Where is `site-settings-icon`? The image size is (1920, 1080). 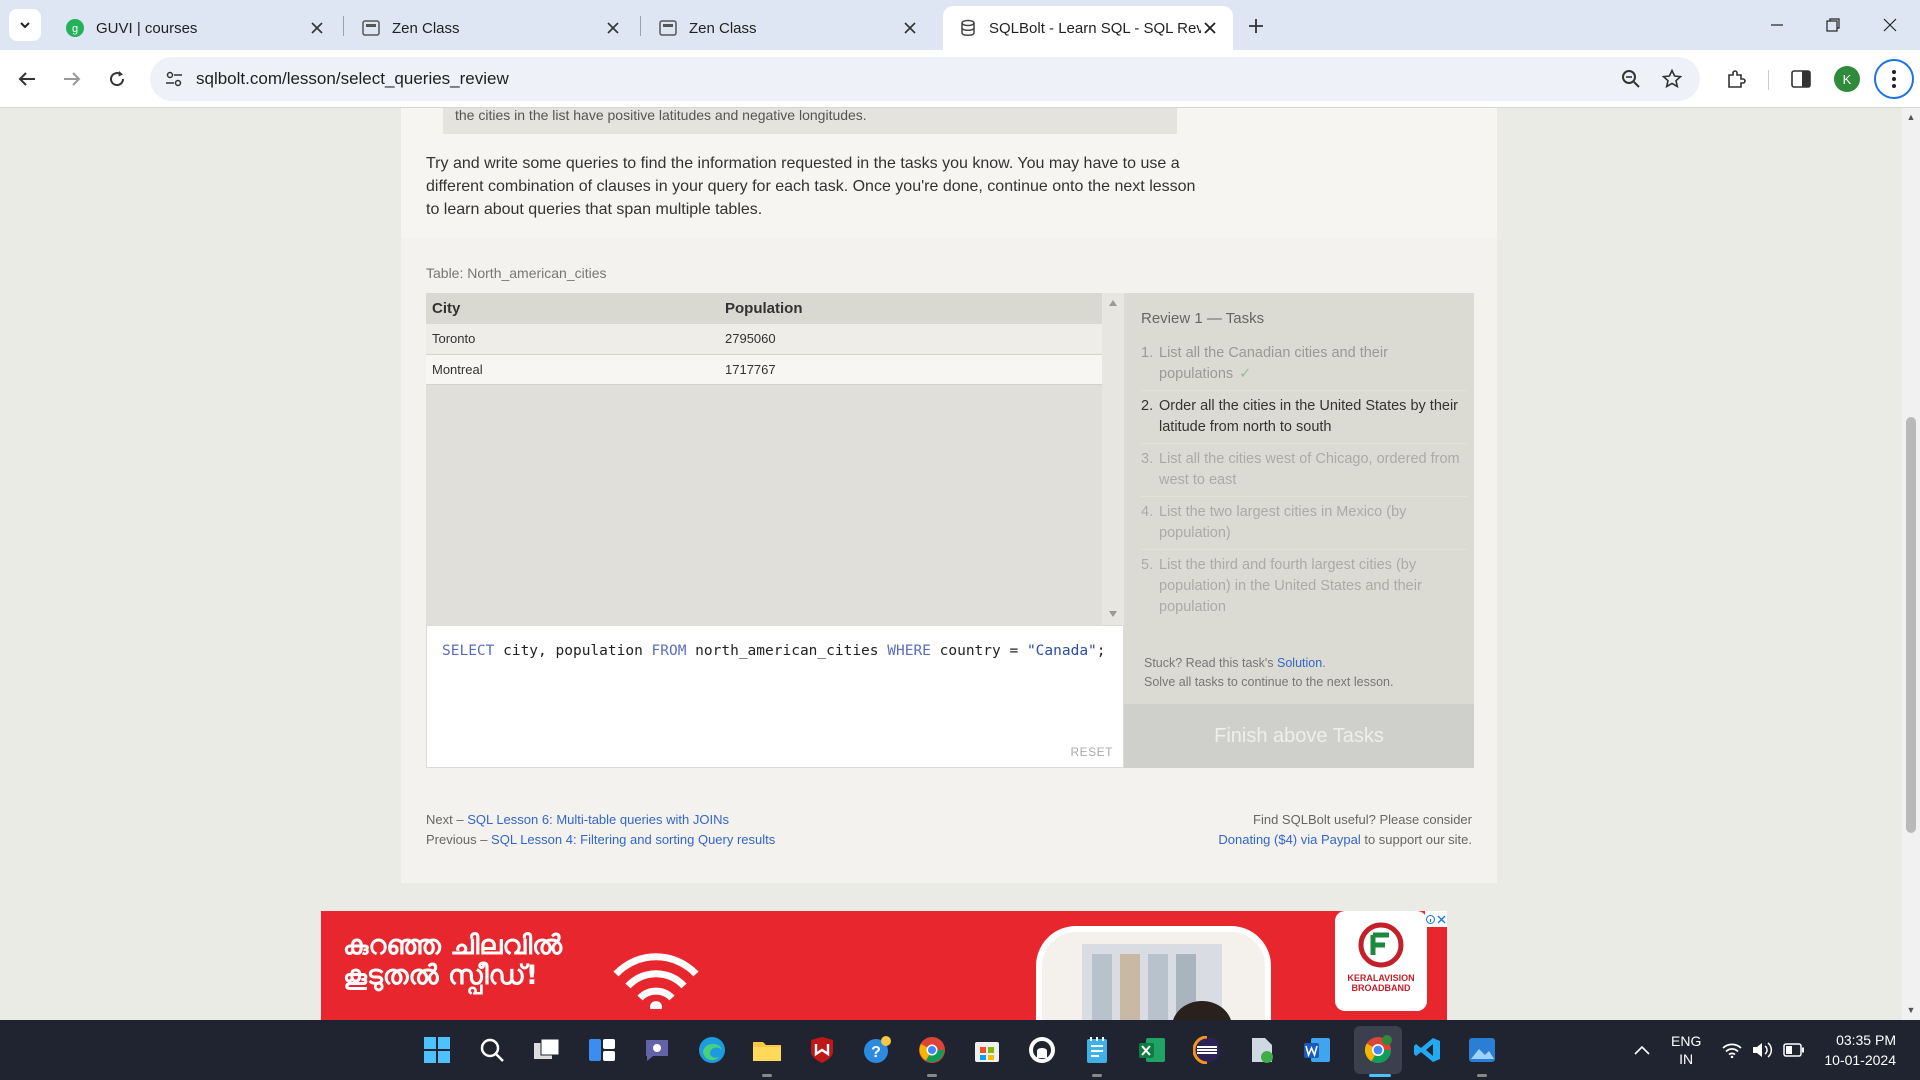 site-settings-icon is located at coordinates (174, 79).